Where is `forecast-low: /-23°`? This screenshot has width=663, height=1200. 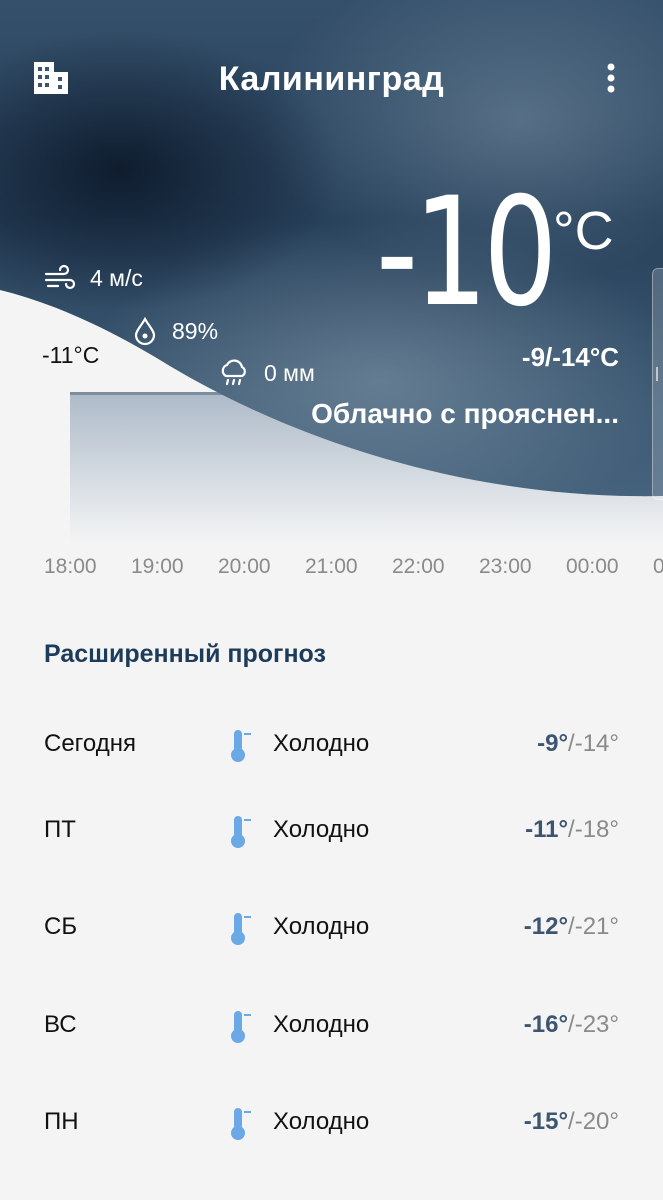
forecast-low: /-23° is located at coordinates (593, 1024).